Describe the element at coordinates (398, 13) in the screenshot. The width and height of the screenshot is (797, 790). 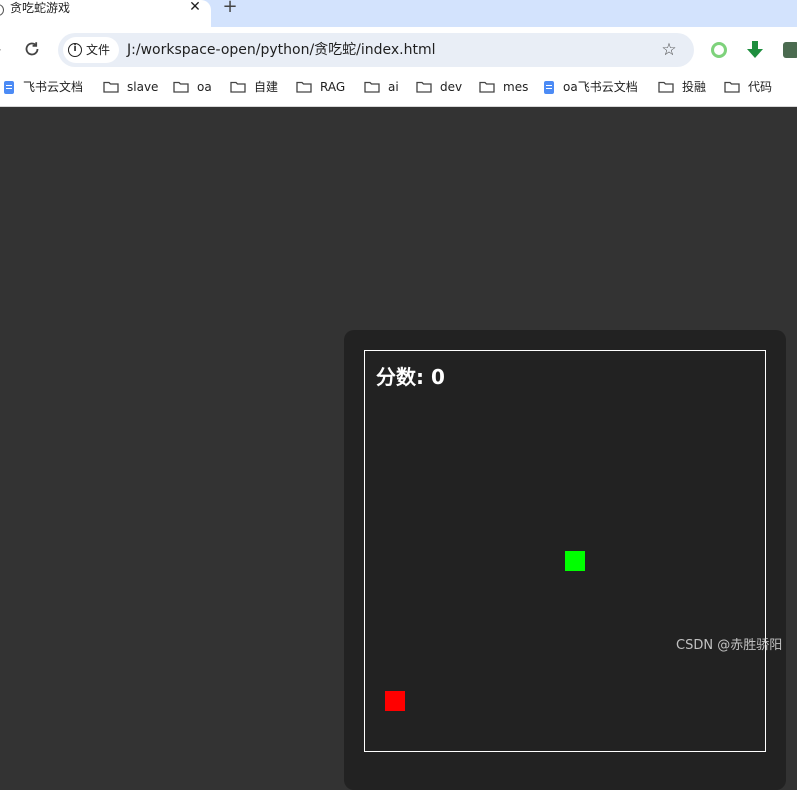
I see `tab-strip: 贪吃蛇游戏 ✕ +` at that location.